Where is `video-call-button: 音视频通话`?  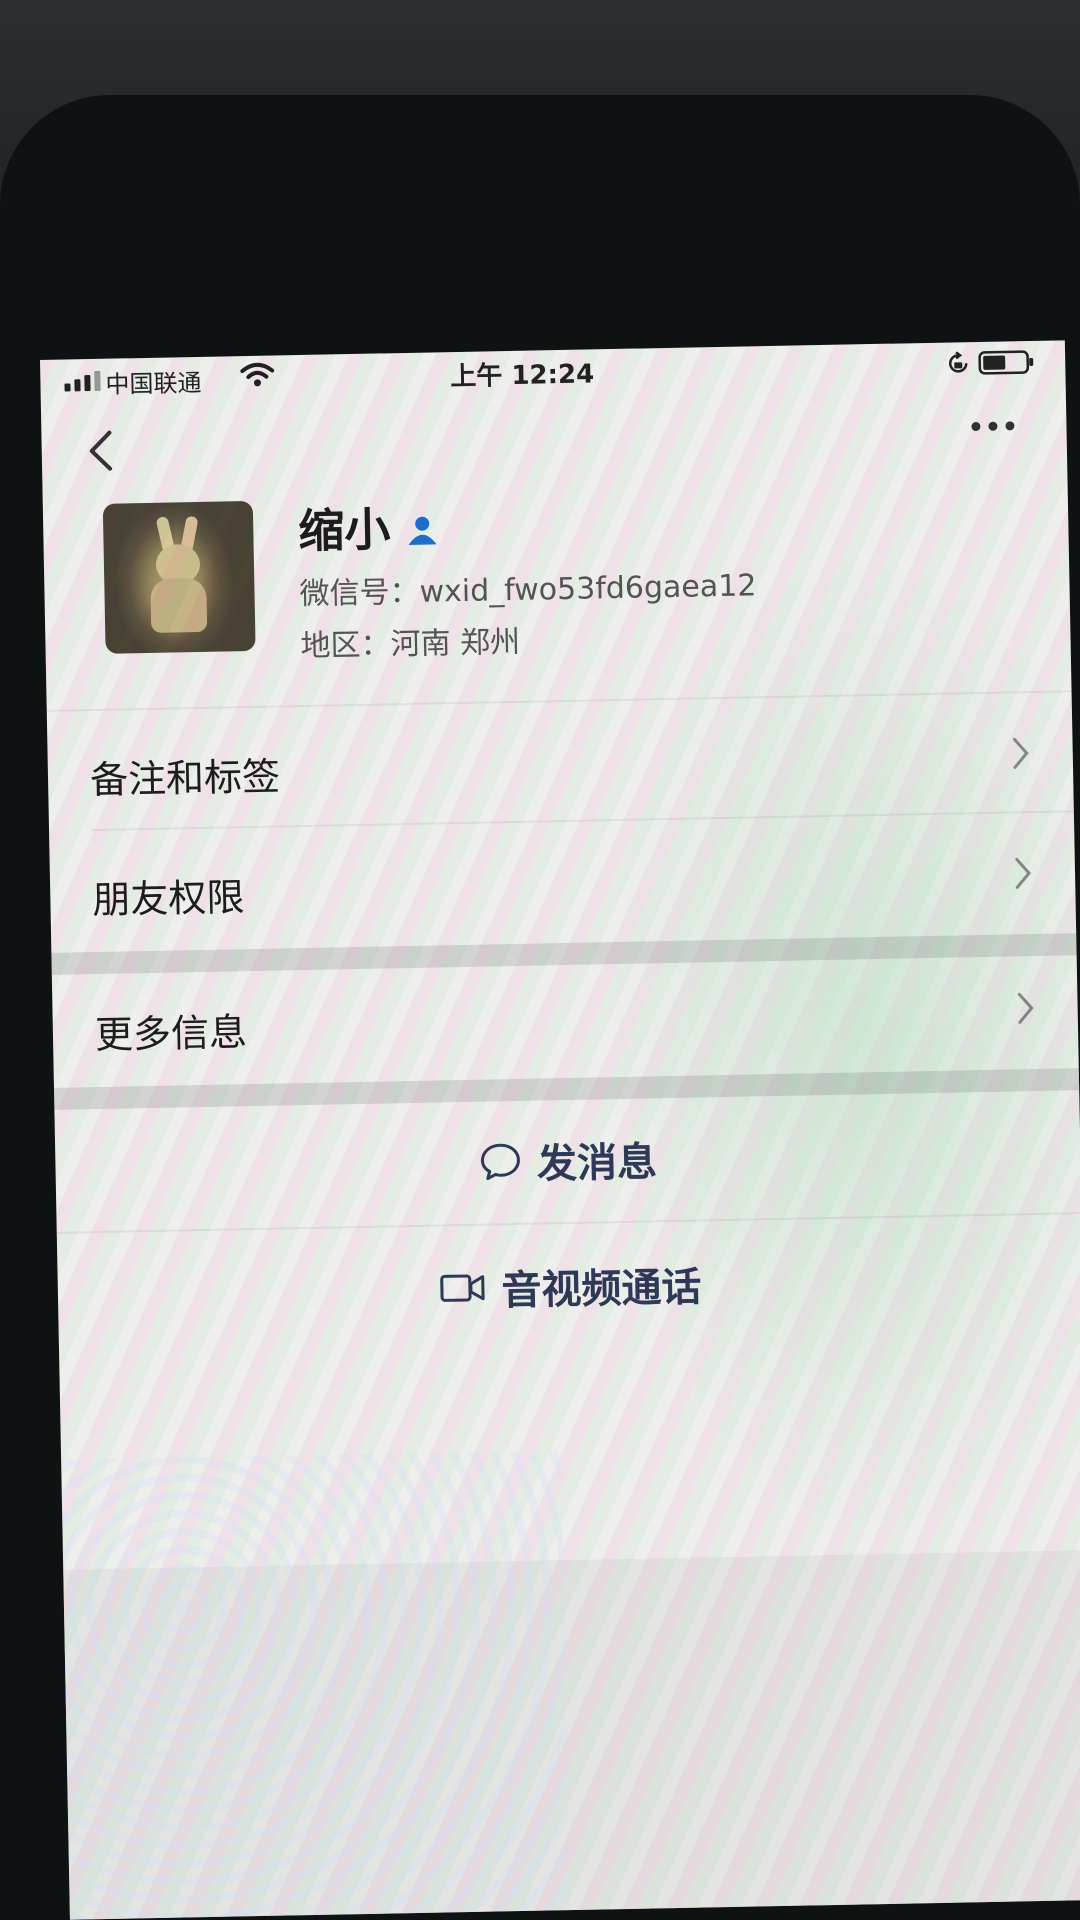 video-call-button: 音视频通话 is located at coordinates (568, 1286).